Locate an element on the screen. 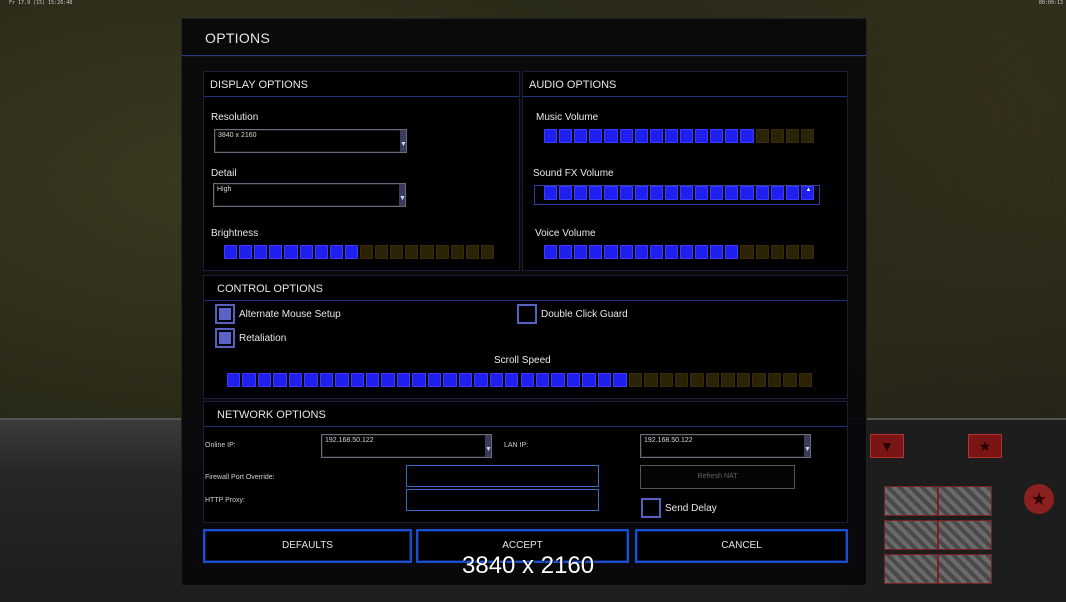 The width and height of the screenshot is (1066, 602). status-bar: Fr 17.9 (15) 15:26:48 00:00:13 is located at coordinates (533, 4).